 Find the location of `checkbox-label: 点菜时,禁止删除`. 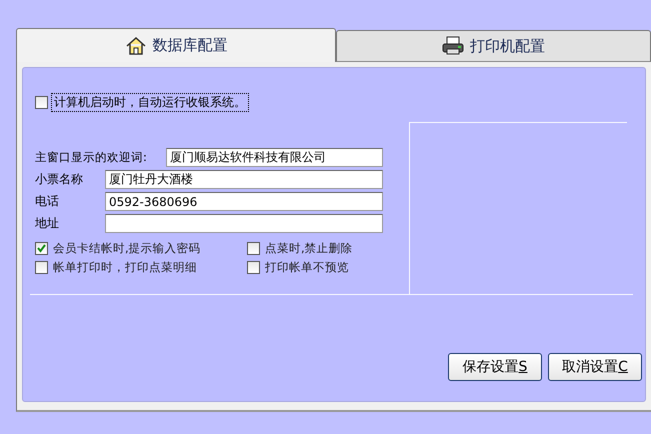

checkbox-label: 点菜时,禁止删除 is located at coordinates (309, 248).